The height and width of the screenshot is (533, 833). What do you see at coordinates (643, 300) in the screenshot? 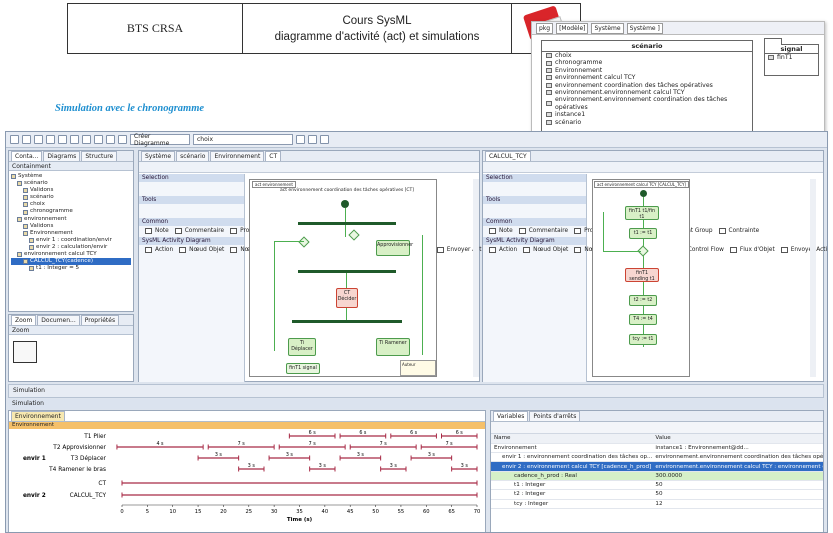
I see `node-t2: t2 := t2` at bounding box center [643, 300].